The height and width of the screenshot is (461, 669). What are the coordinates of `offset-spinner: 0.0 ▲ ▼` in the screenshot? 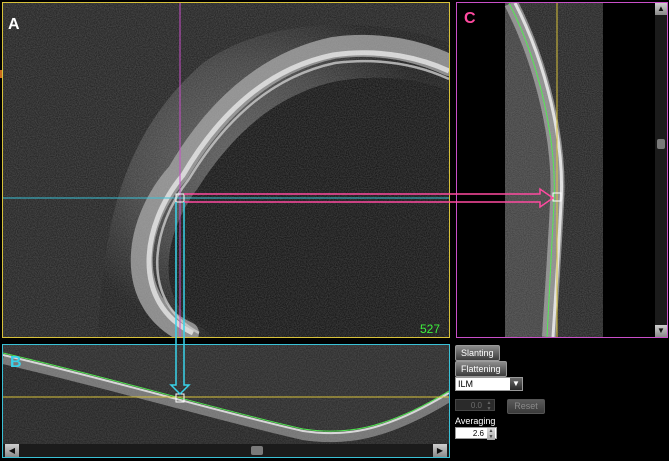 It's located at (475, 405).